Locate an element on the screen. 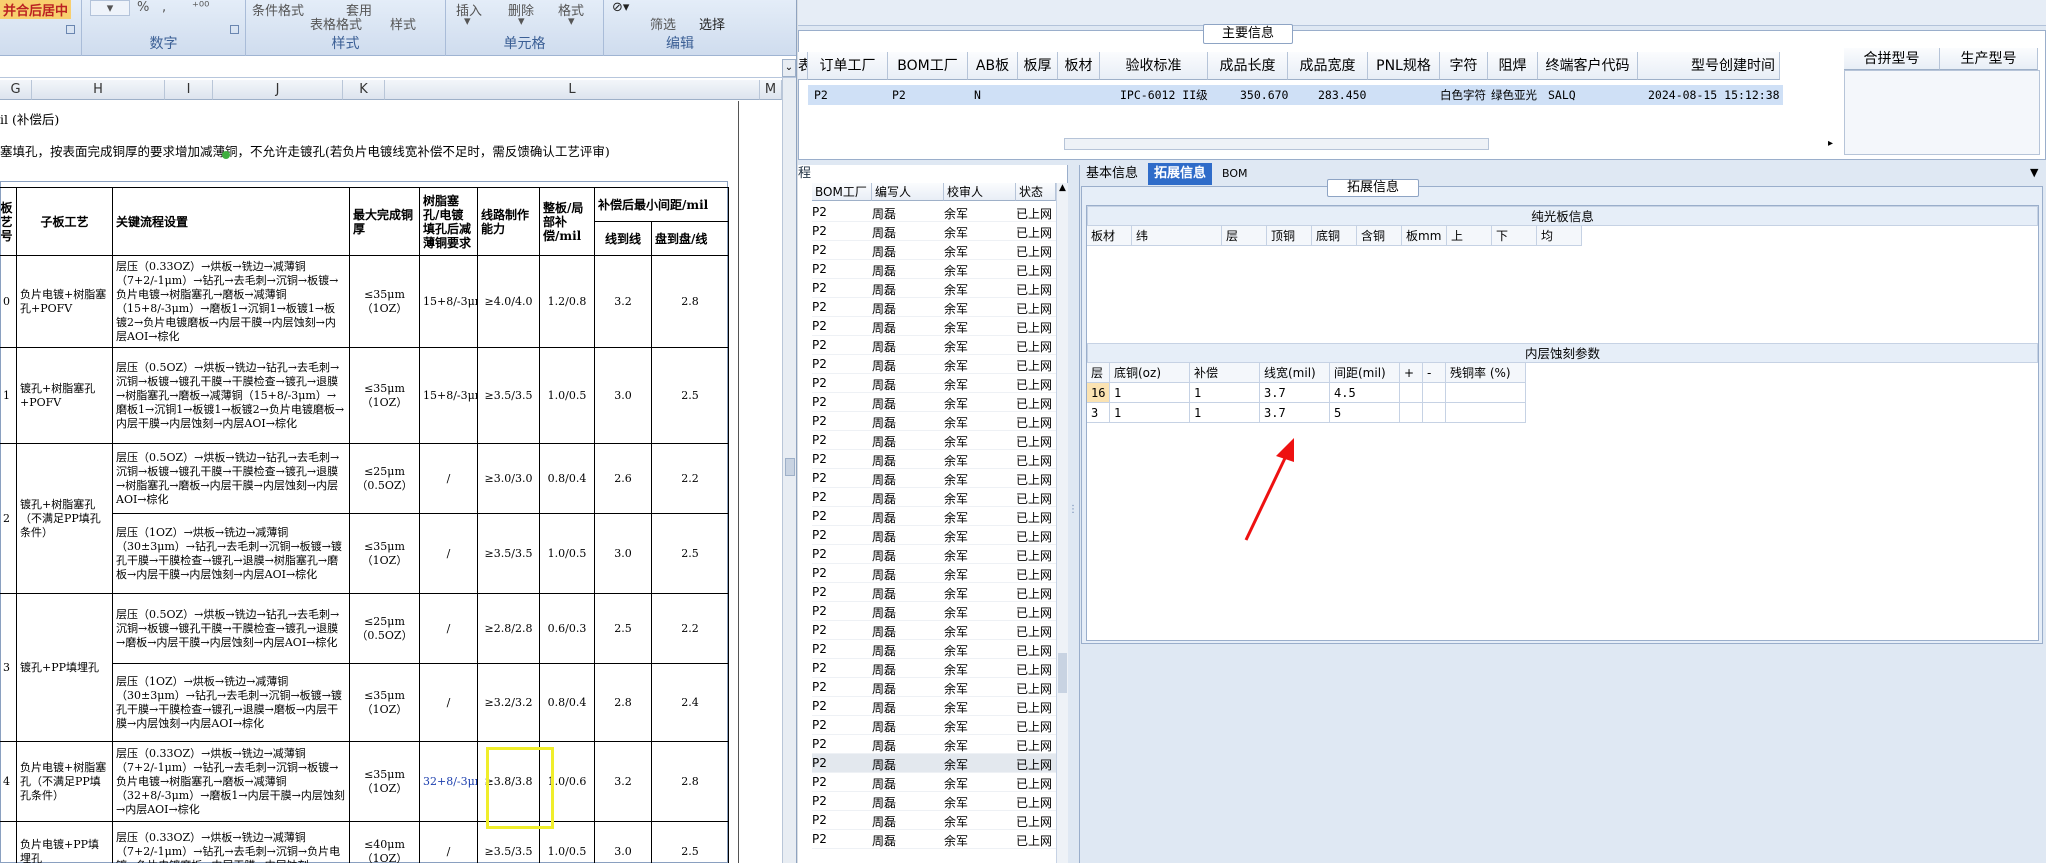 This screenshot has width=2046, height=863. column-header: M is located at coordinates (771, 90).